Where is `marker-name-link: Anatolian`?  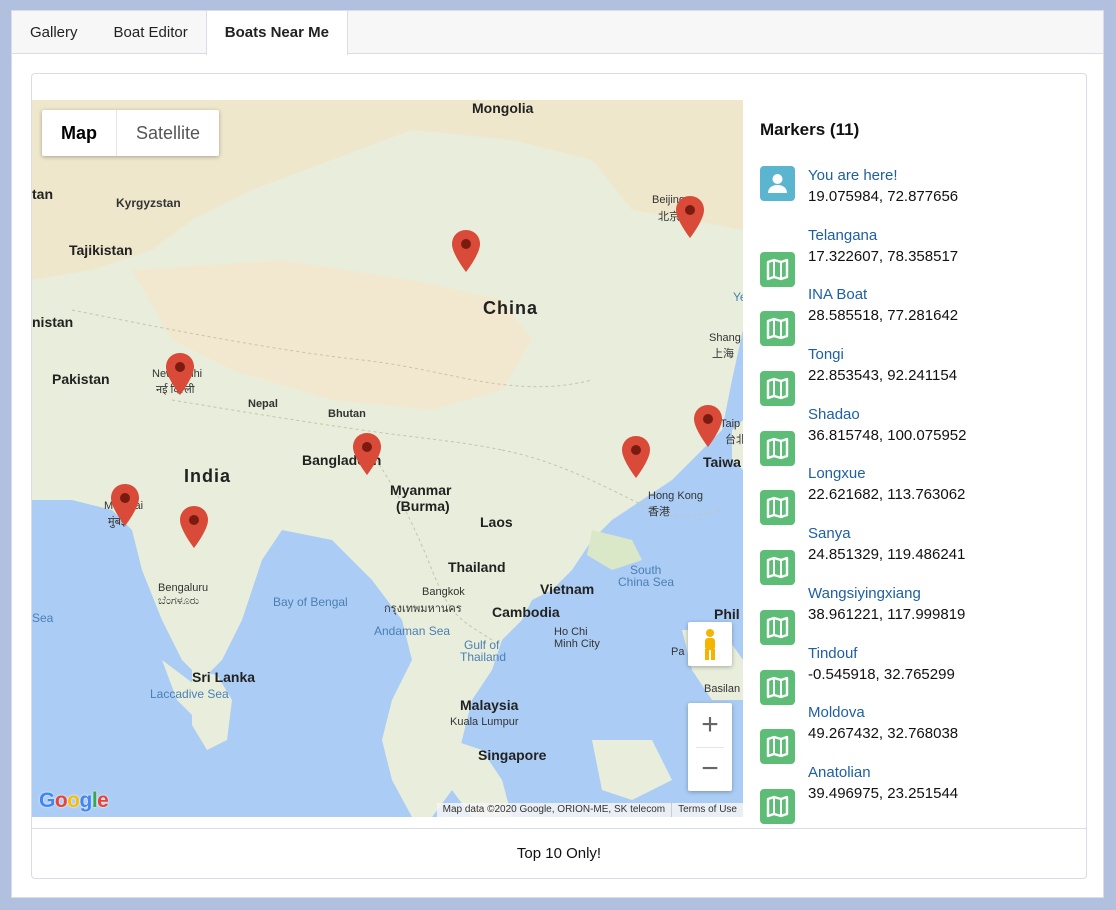
marker-name-link: Anatolian is located at coordinates (883, 773).